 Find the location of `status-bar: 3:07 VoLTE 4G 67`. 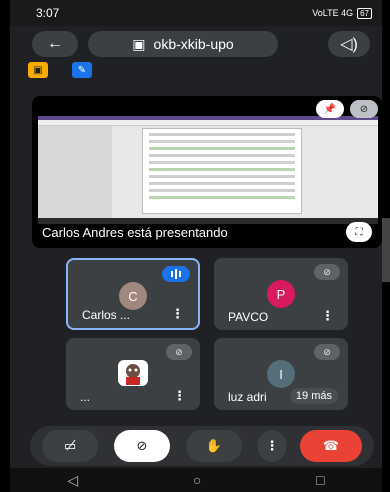

status-bar: 3:07 VoLTE 4G 67 is located at coordinates (196, 13).